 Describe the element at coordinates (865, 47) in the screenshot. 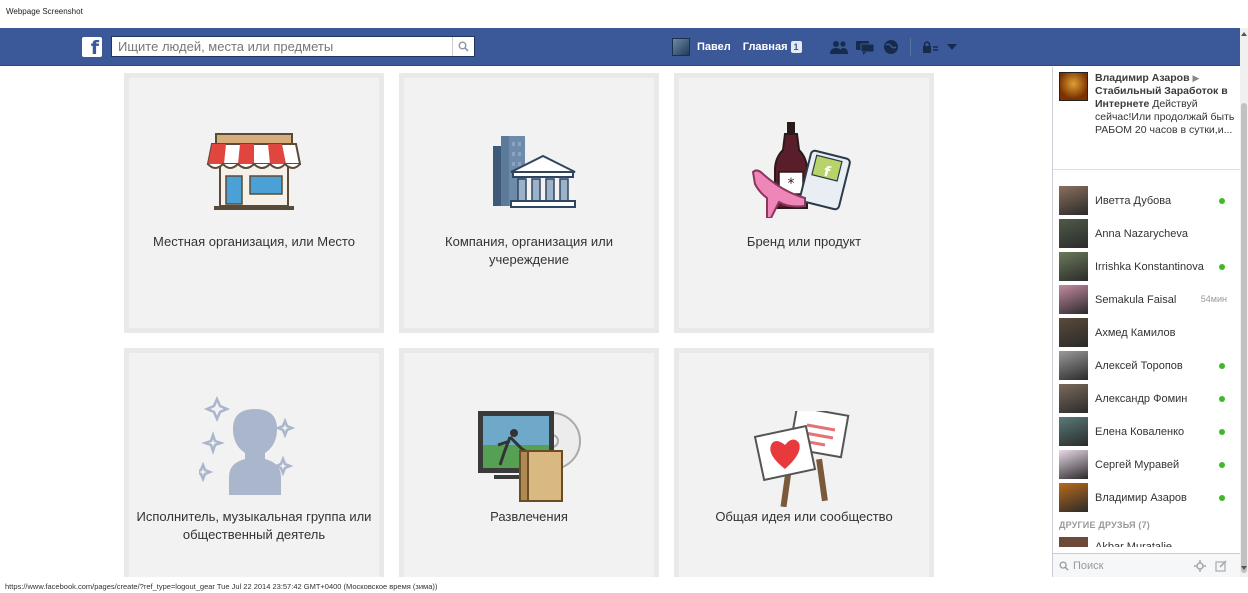

I see `messages-icon` at that location.